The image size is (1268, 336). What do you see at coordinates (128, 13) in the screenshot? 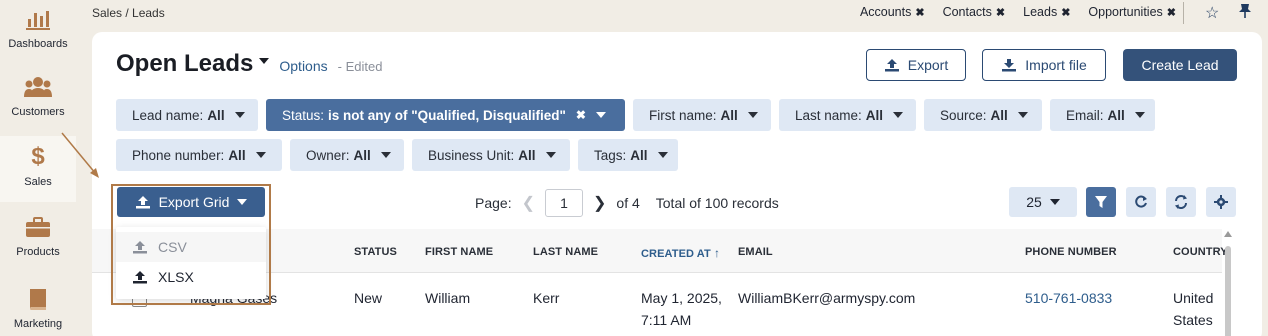
I see `breadcrumb: Sales / Leads` at bounding box center [128, 13].